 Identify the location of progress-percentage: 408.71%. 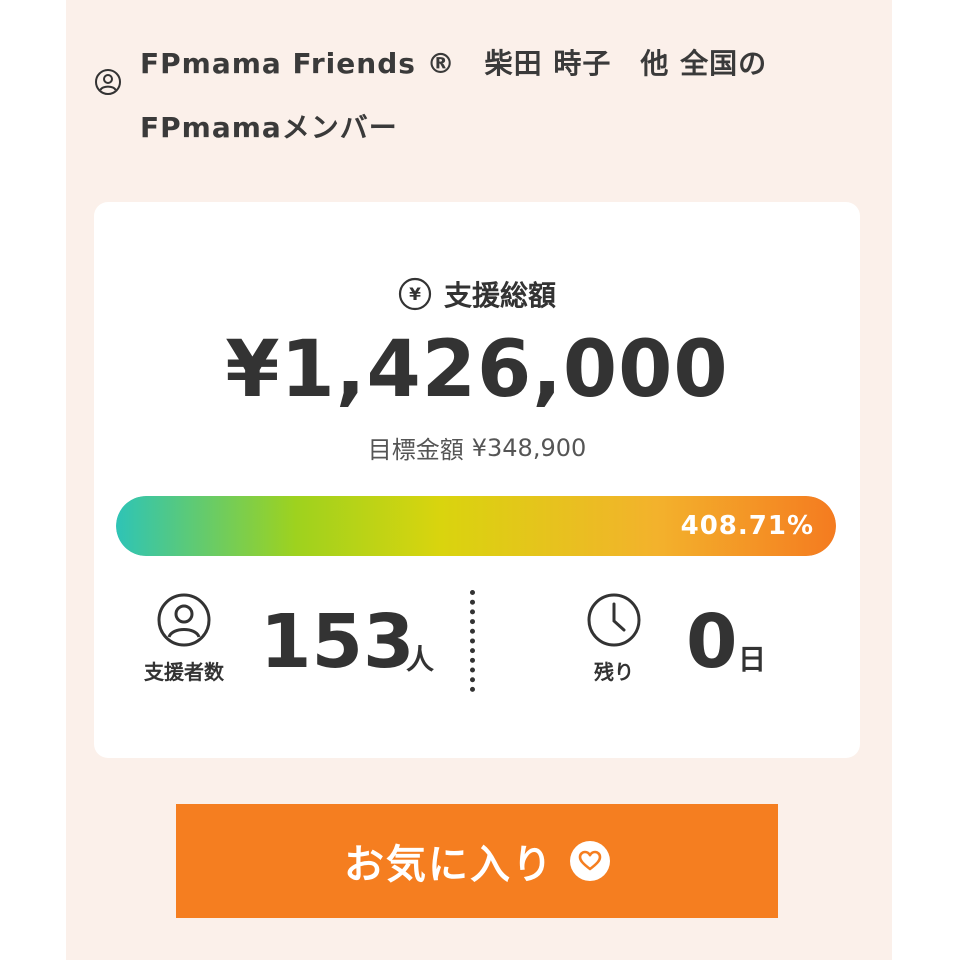
(747, 526).